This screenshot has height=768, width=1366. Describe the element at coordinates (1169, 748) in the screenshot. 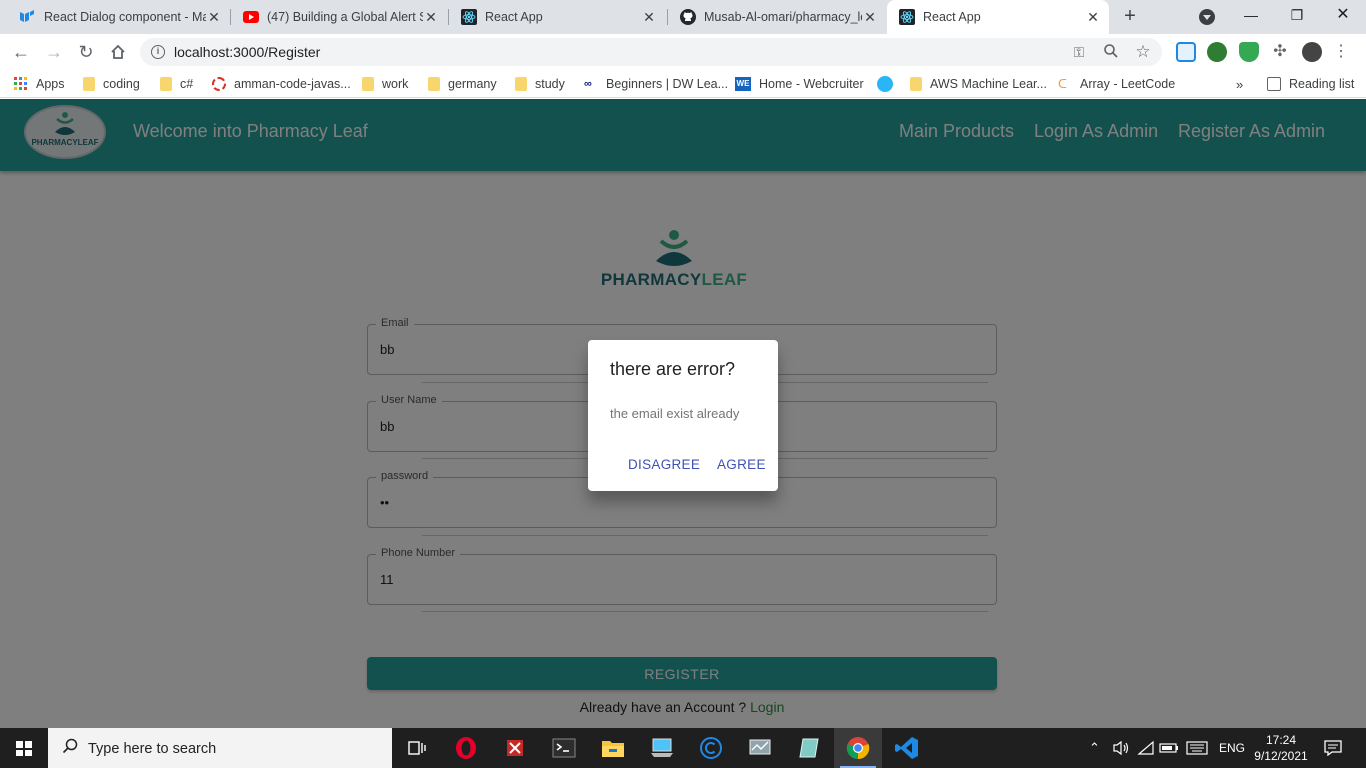

I see `battery-icon` at that location.